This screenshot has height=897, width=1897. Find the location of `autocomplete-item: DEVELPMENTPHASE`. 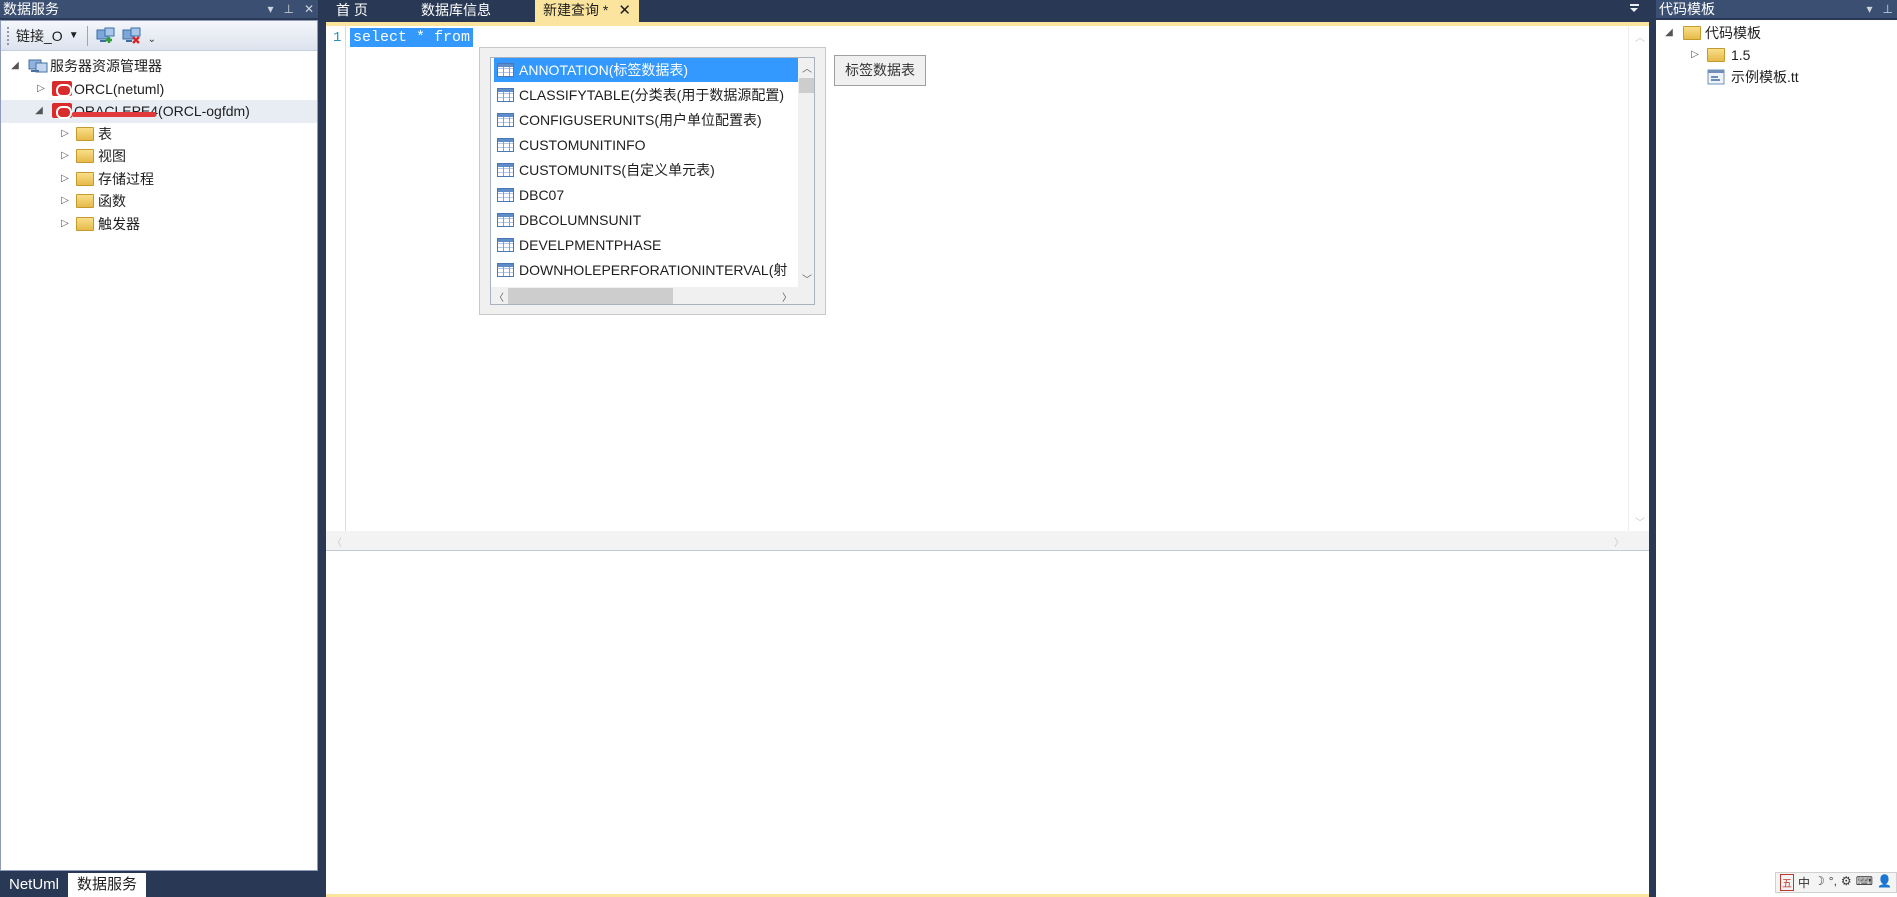

autocomplete-item: DEVELPMENTPHASE is located at coordinates (646, 245).